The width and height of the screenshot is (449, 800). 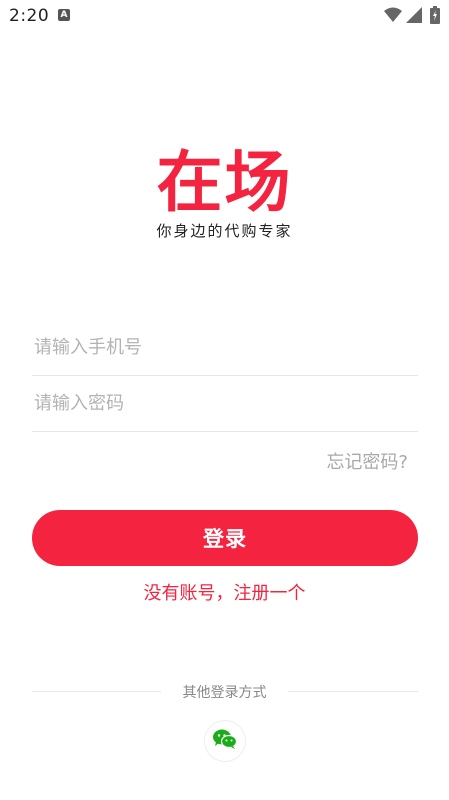 I want to click on wechat-login-button, so click(x=225, y=741).